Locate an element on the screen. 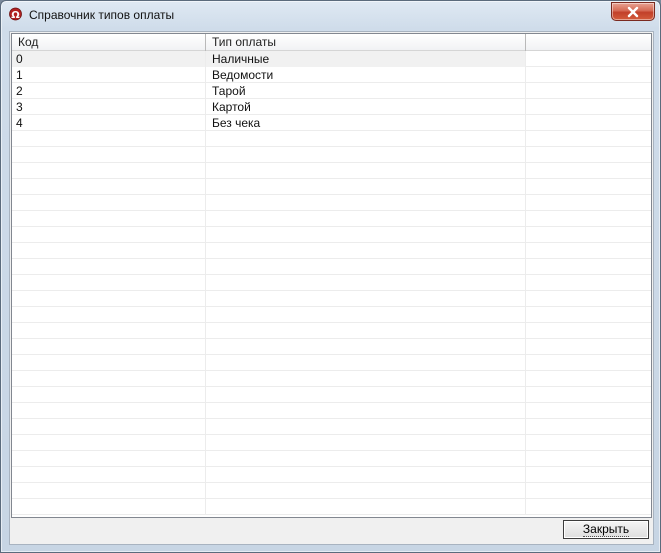 The image size is (661, 553). grid-header: Код Тип оплаты is located at coordinates (331, 42).